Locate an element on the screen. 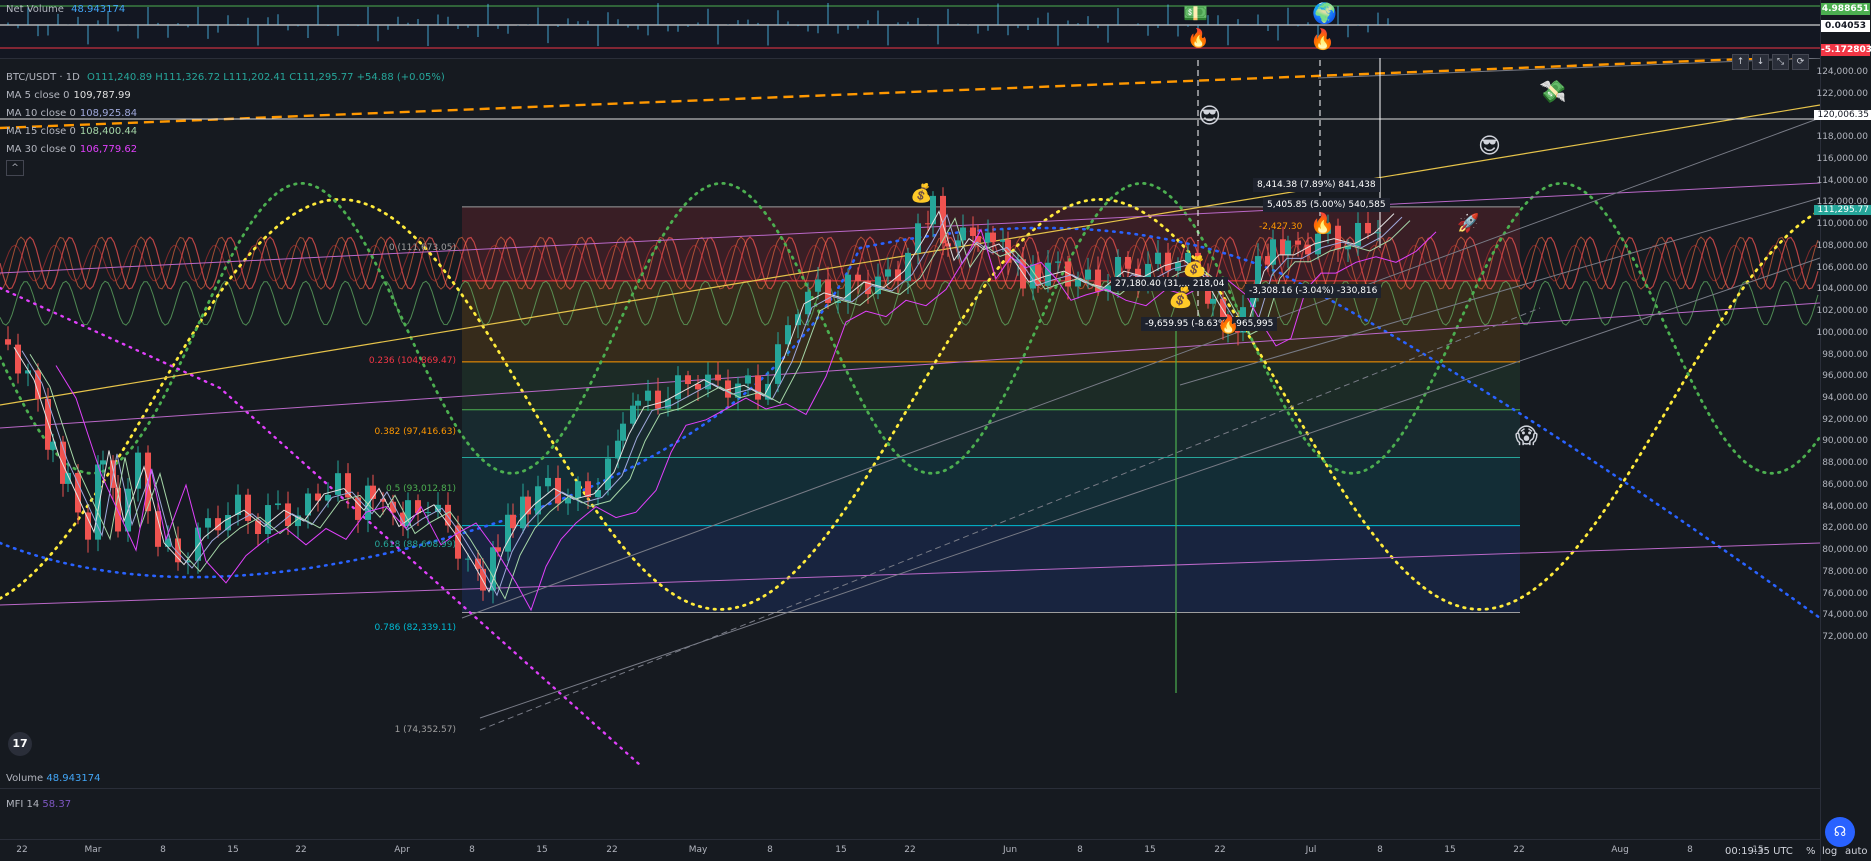  percent-toggle: % is located at coordinates (1811, 851).